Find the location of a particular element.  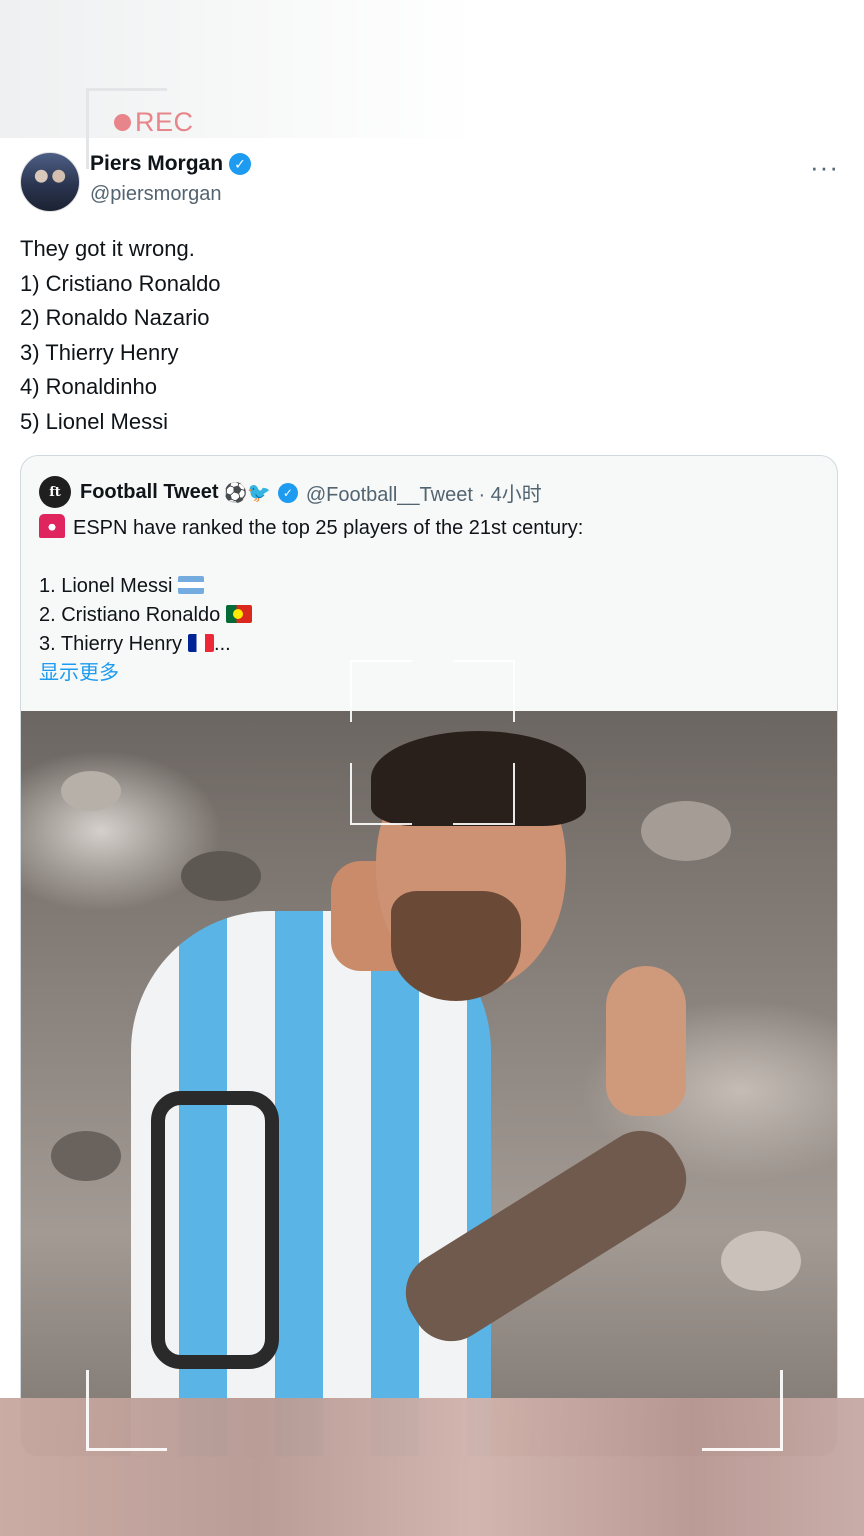

tweet-line: They got it wrong. is located at coordinates (107, 248).